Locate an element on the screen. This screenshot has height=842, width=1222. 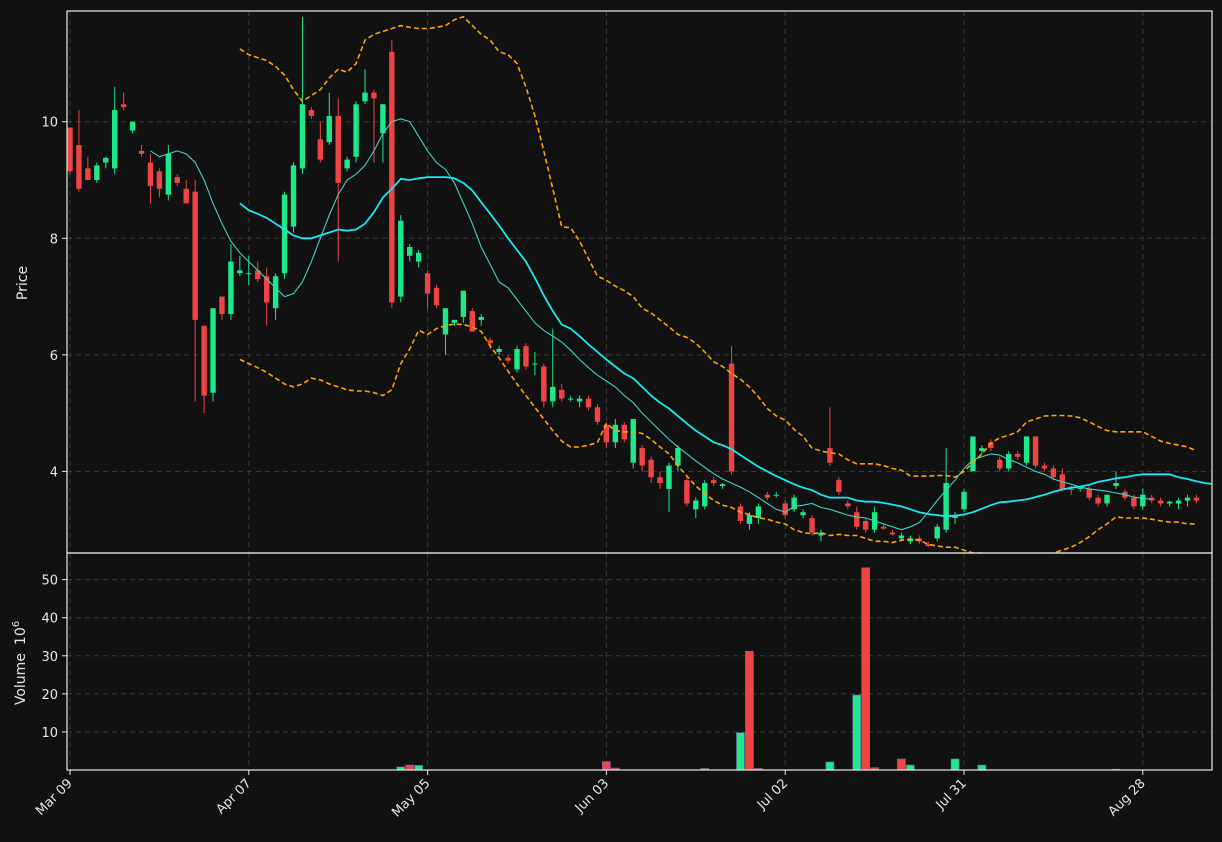
x-tick-label: Mar 09 is located at coordinates (54, 797).